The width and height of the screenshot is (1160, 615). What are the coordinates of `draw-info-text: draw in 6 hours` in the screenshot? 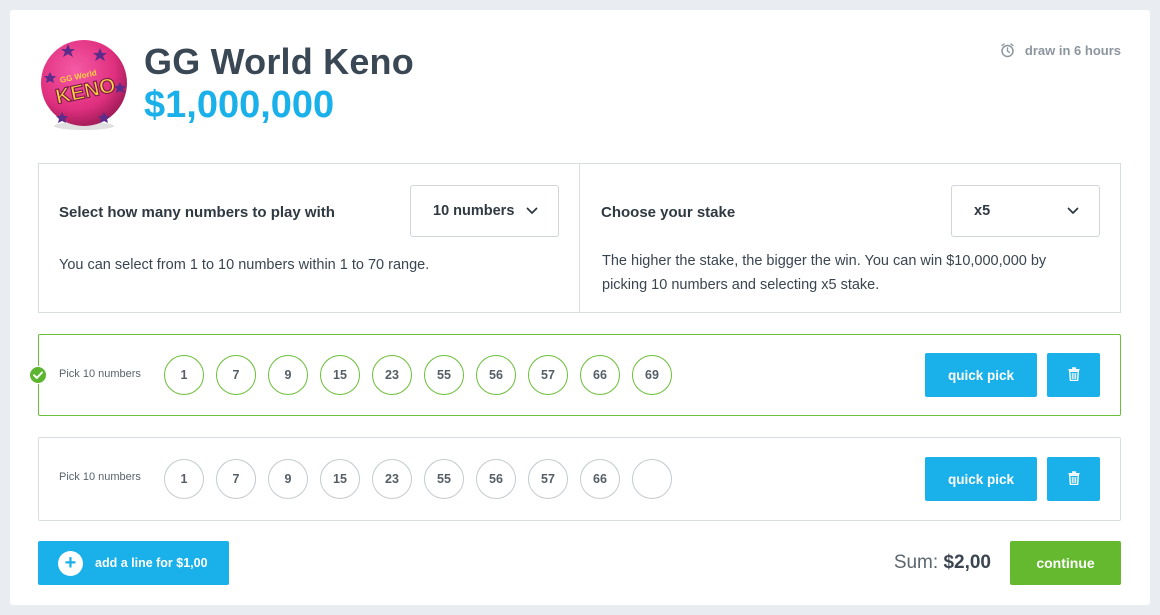 It's located at (1072, 50).